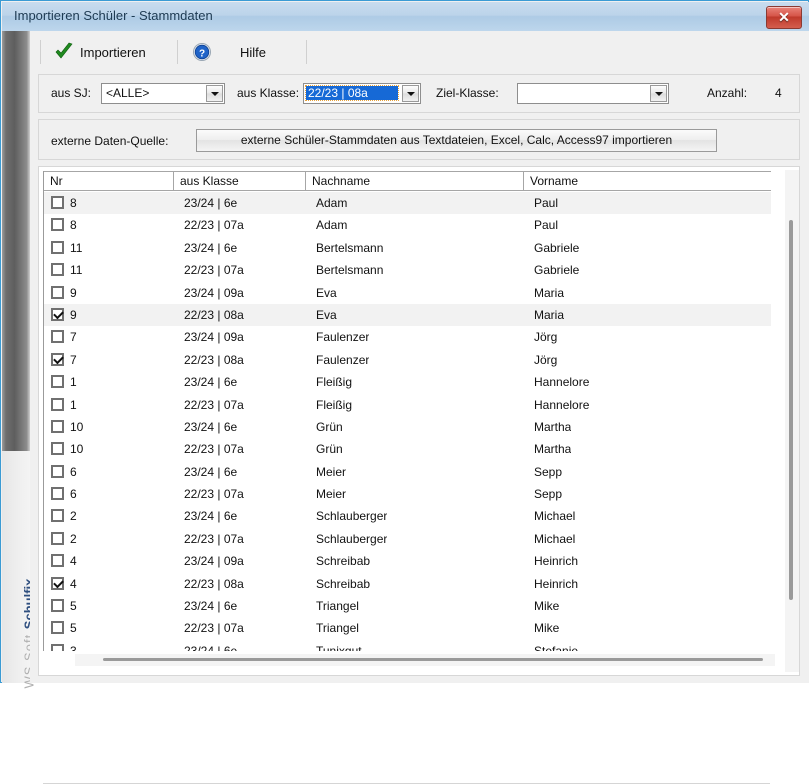 The height and width of the screenshot is (784, 809). I want to click on school-year-value: <ALLE>, so click(128, 93).